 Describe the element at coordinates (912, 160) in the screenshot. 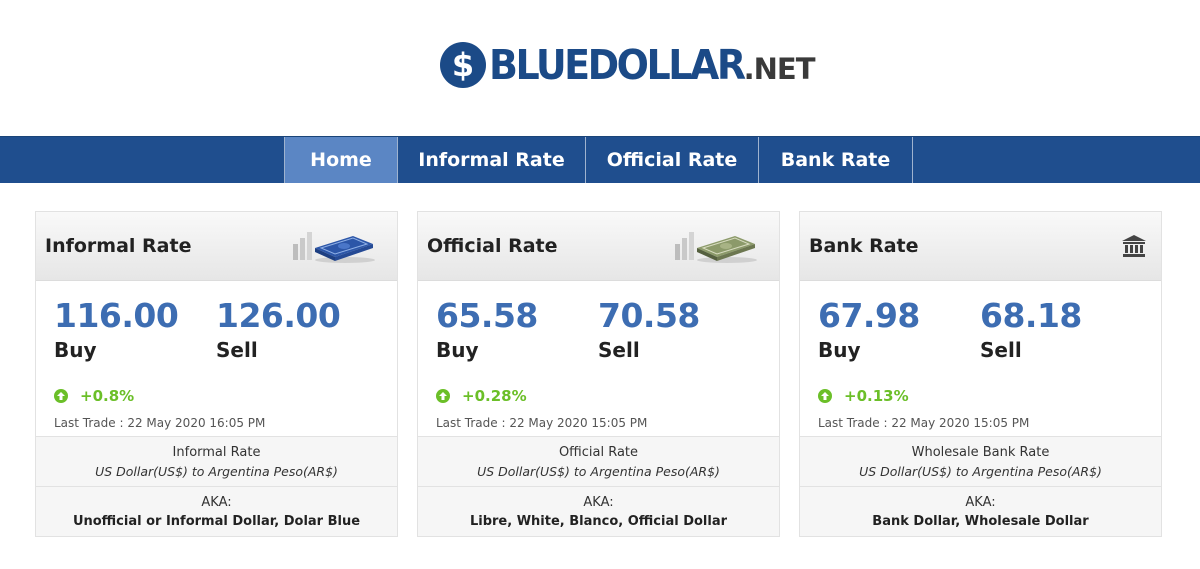

I see `nav-divider` at that location.